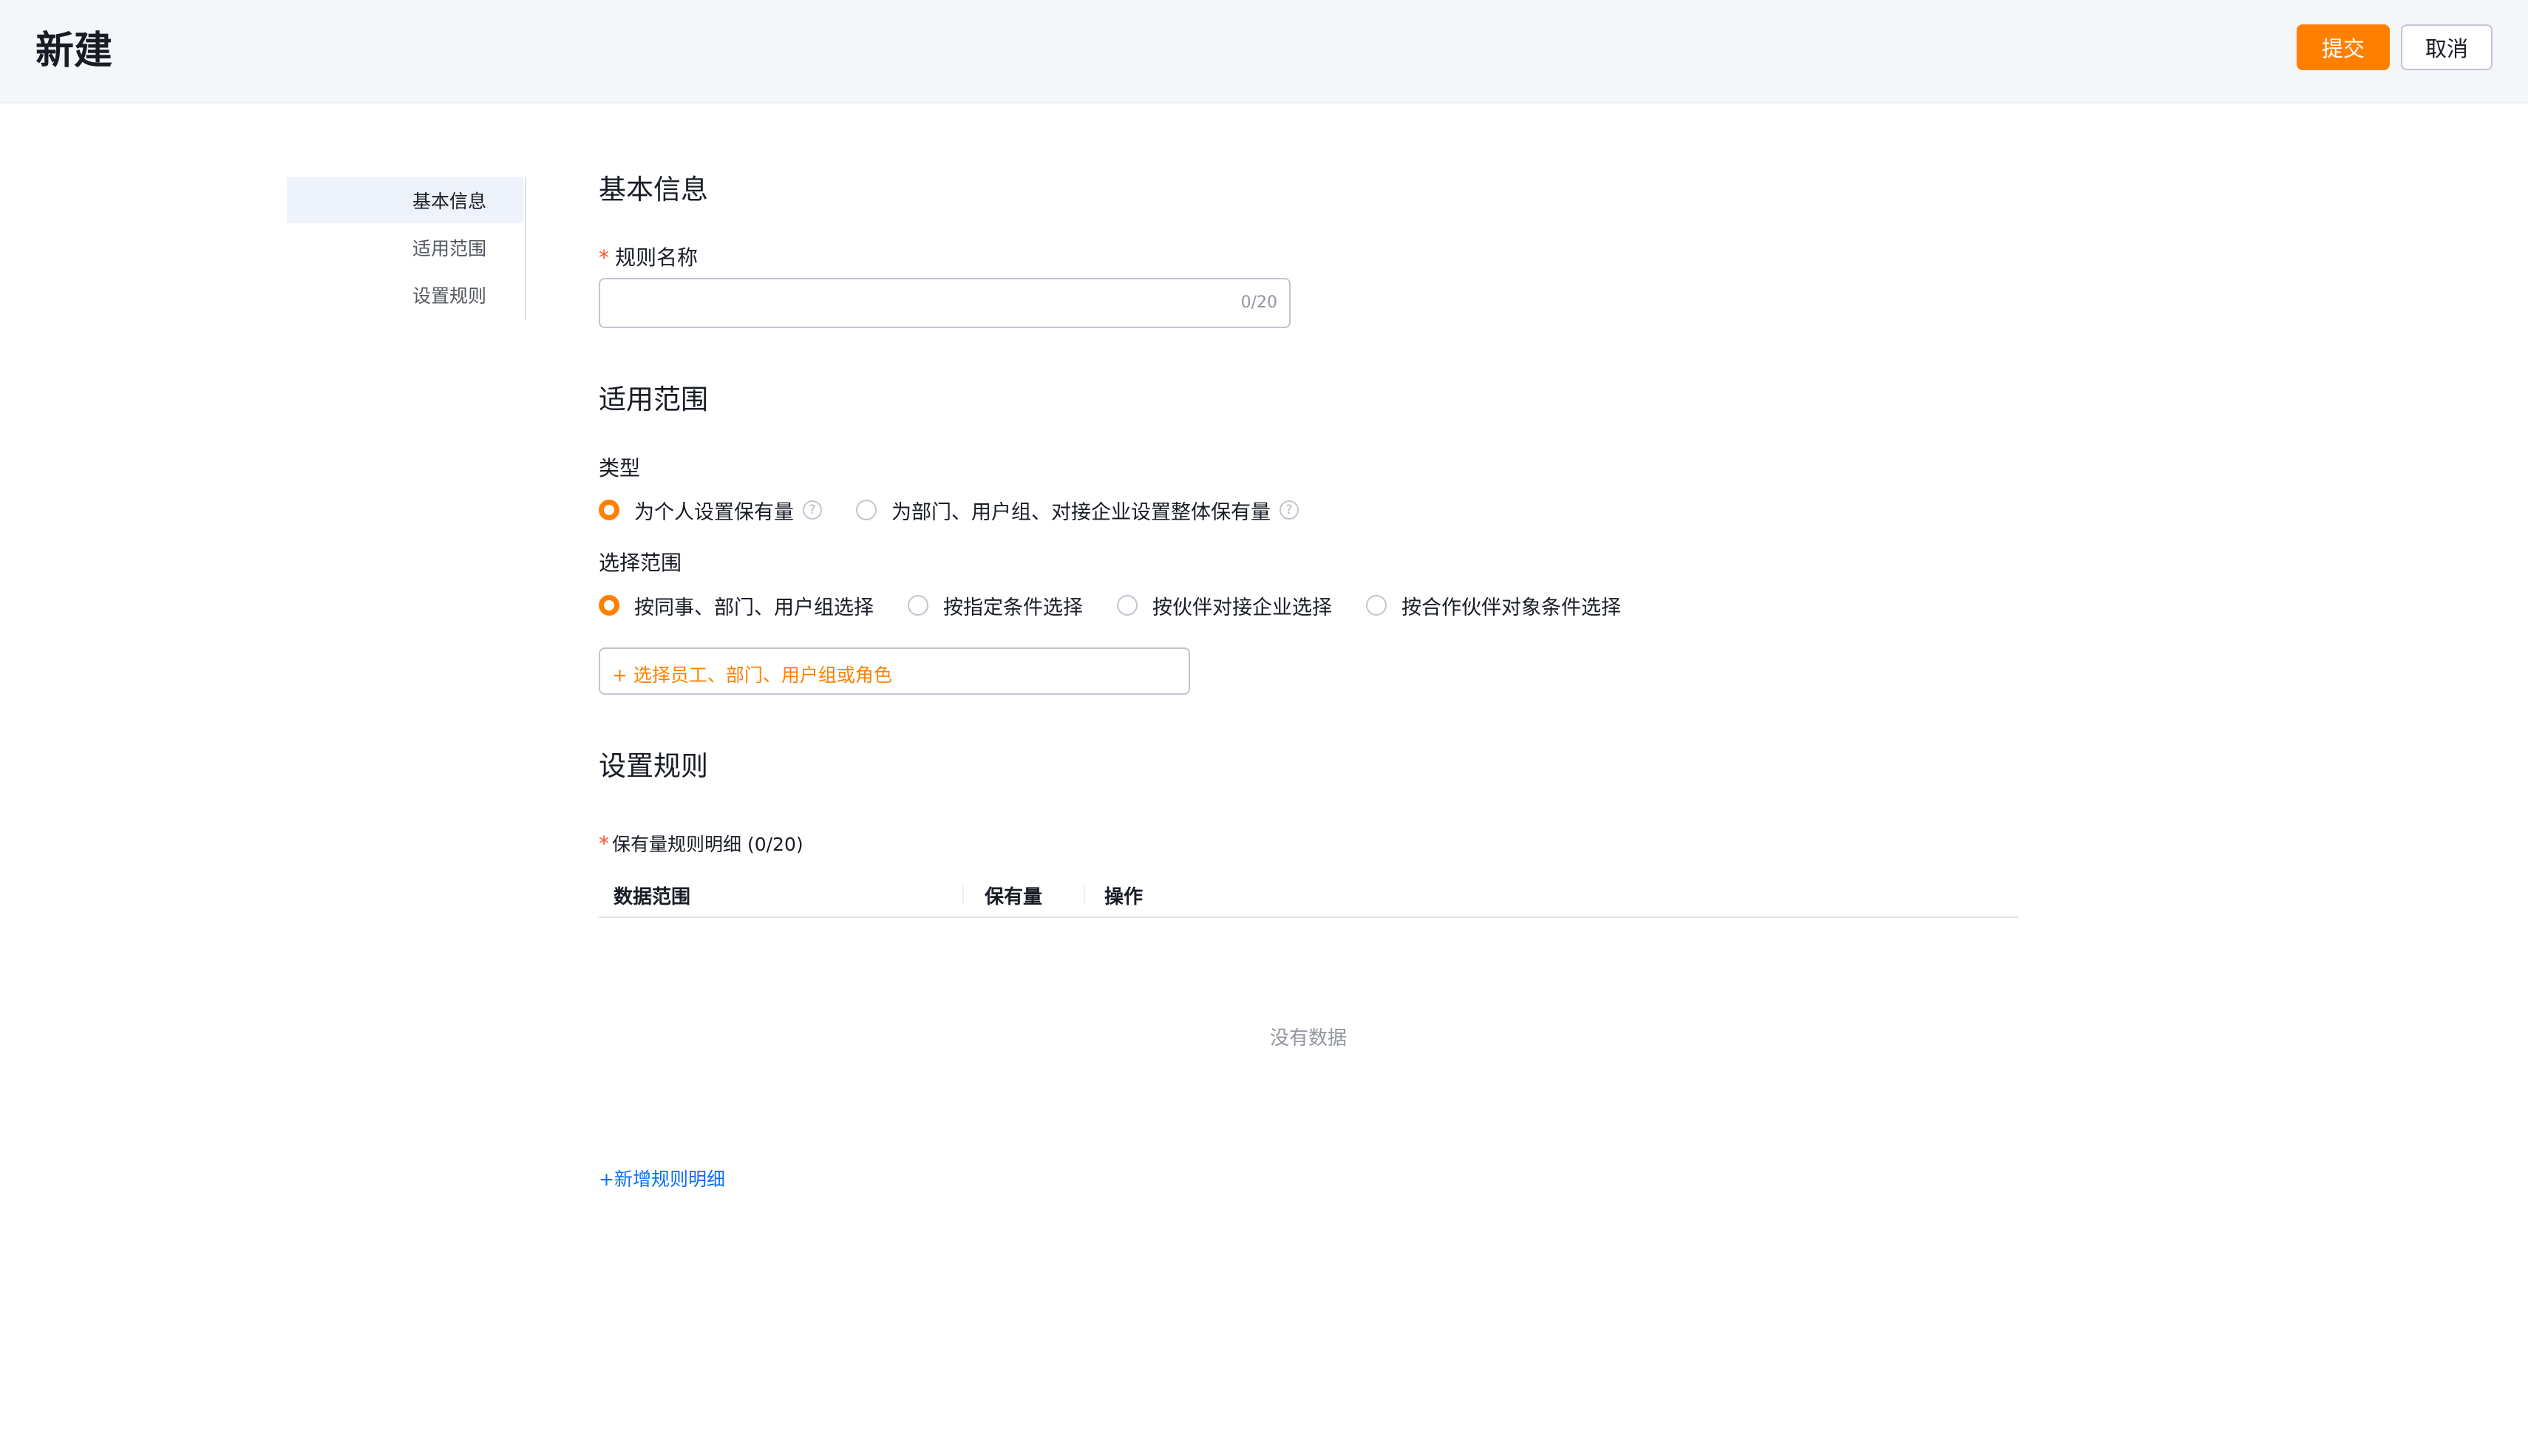 The height and width of the screenshot is (1456, 2528). I want to click on section-title-scope: 适用范围, so click(653, 399).